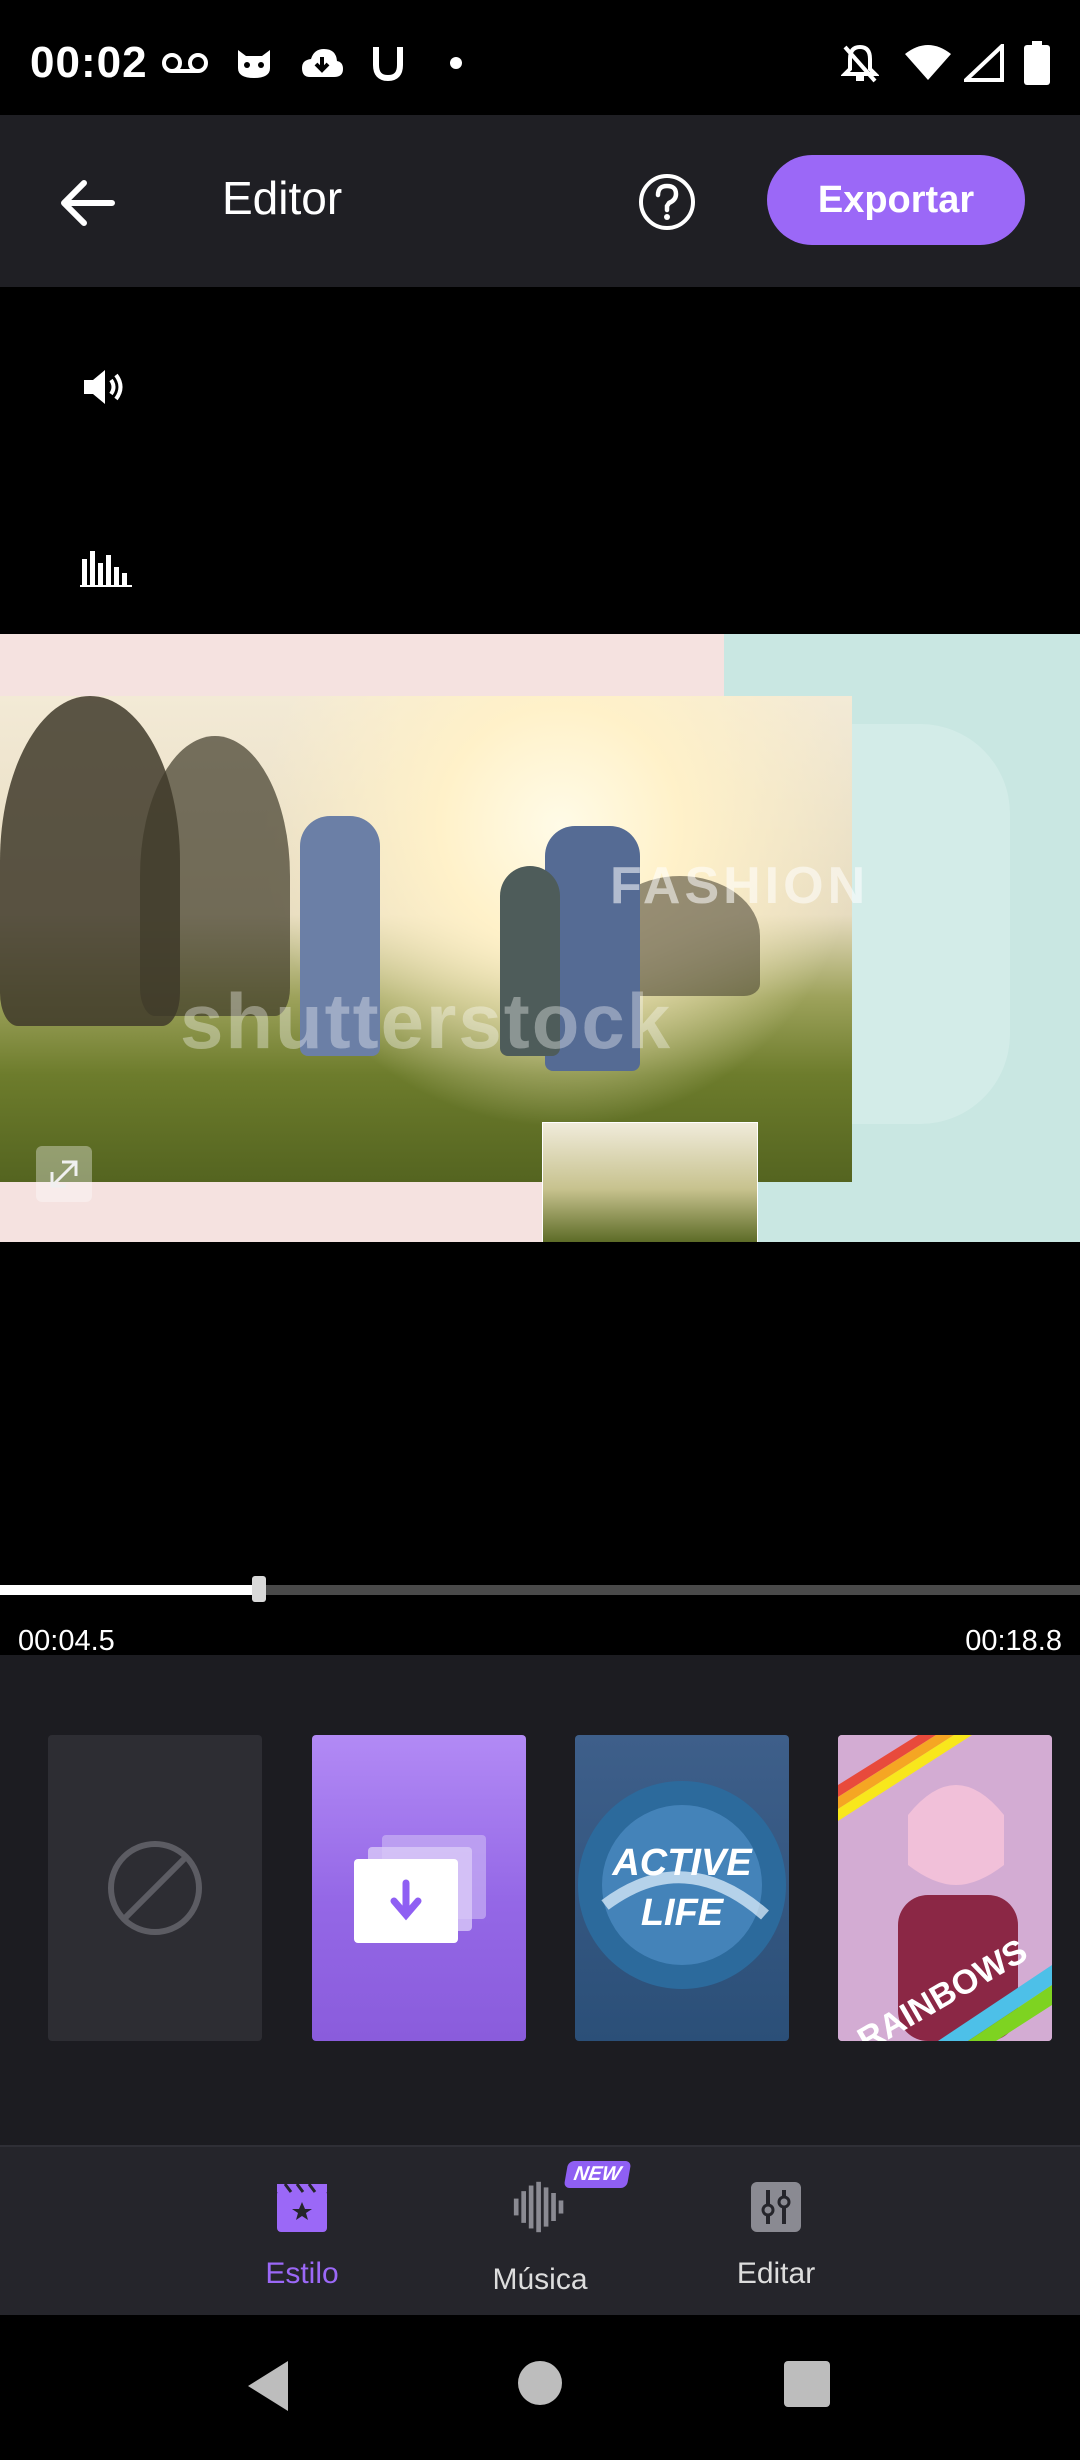  What do you see at coordinates (64, 1174) in the screenshot?
I see `expand-icon` at bounding box center [64, 1174].